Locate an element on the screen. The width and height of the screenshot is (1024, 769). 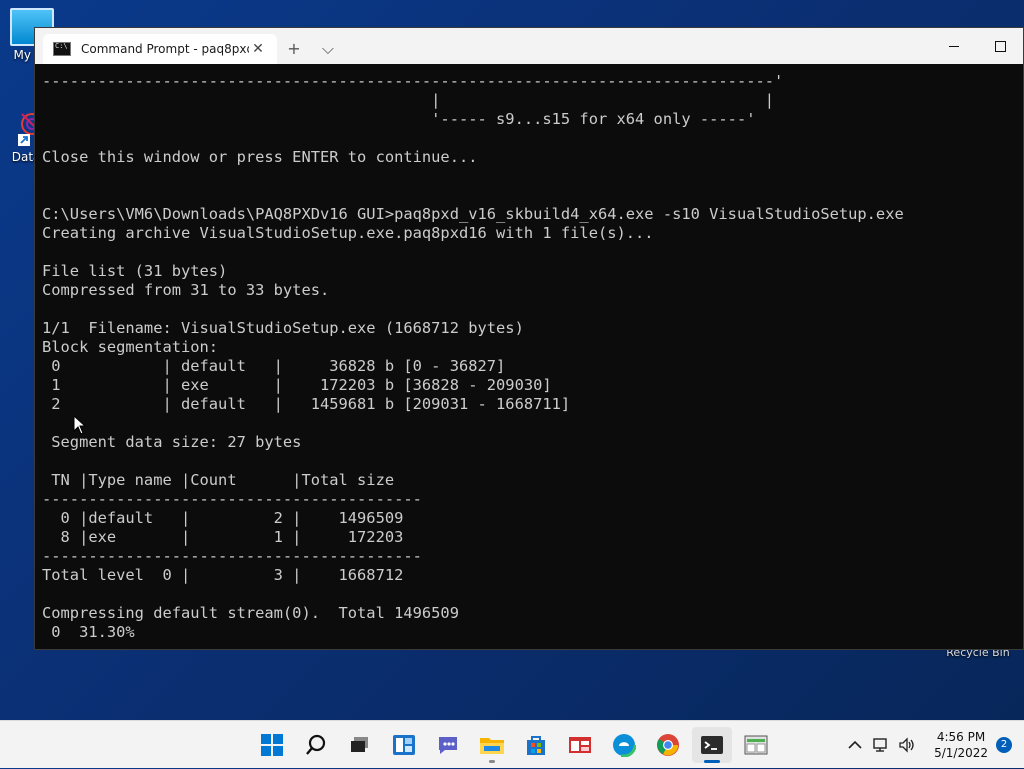
maximize-icon is located at coordinates (1000, 46).